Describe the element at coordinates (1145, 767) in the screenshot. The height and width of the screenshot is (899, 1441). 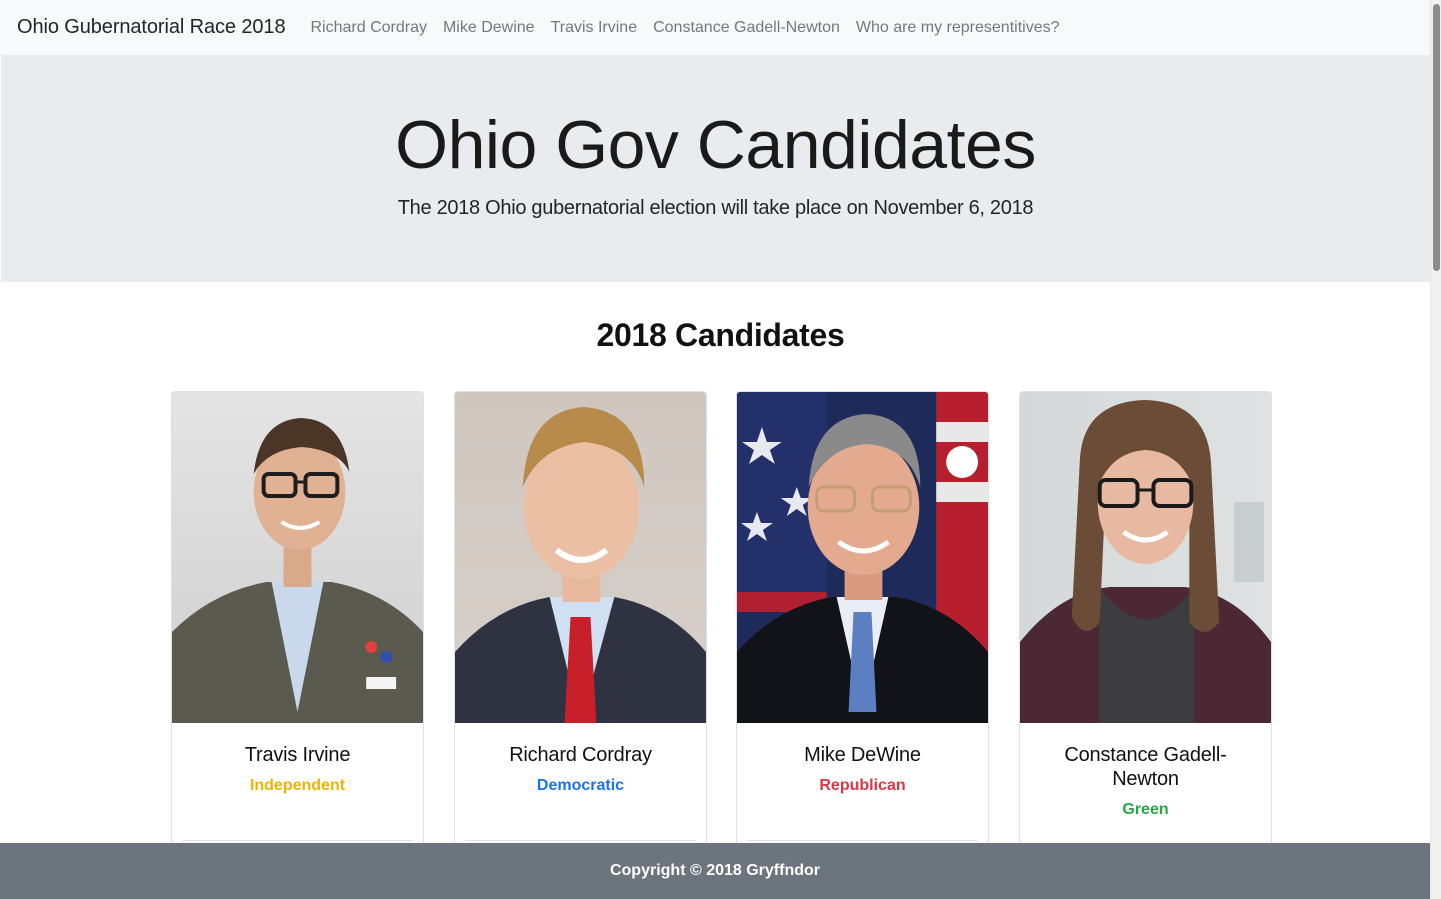
I see `candidate-name: Constance Gadell-Newton` at that location.